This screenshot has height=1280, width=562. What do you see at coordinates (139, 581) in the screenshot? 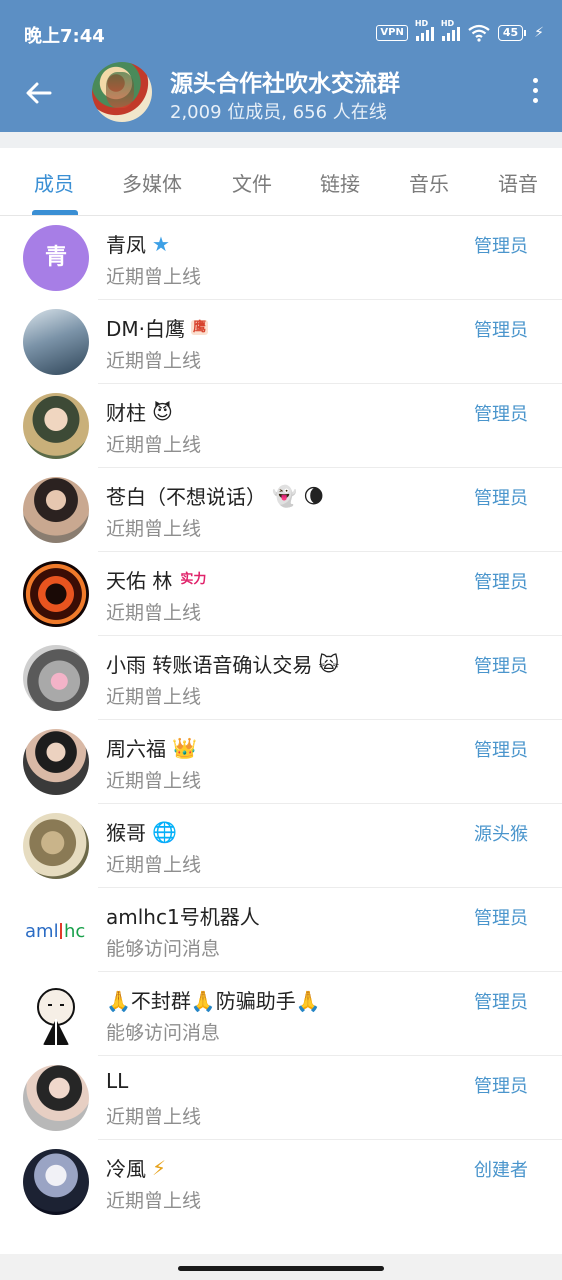
I see `member-name-text: 天佑 林` at bounding box center [139, 581].